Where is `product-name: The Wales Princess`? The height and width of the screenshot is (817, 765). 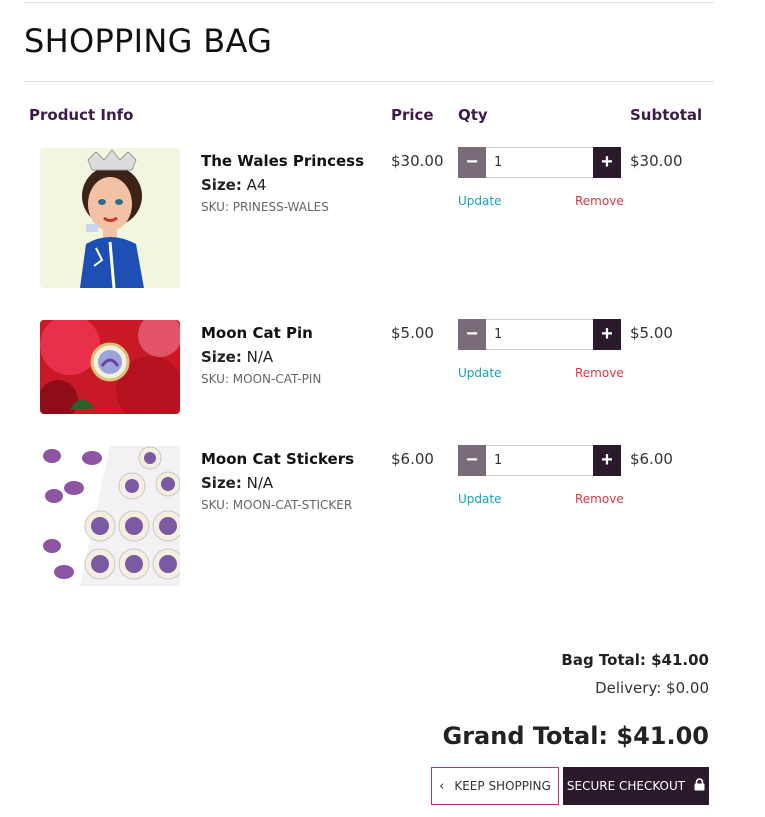 product-name: The Wales Princess is located at coordinates (282, 161).